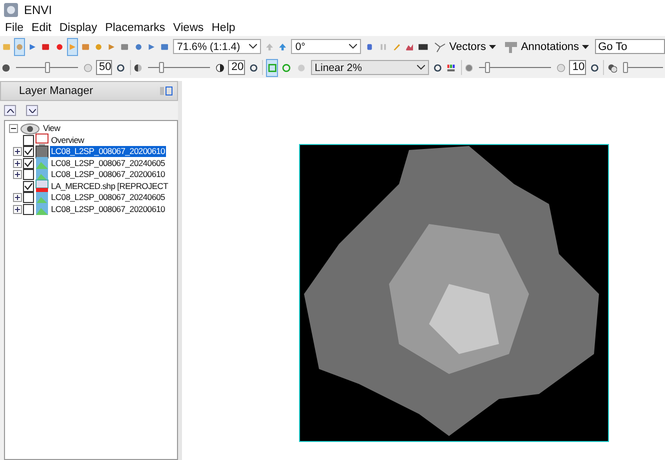 This screenshot has width=665, height=460. I want to click on go-to-field: Go To, so click(630, 46).